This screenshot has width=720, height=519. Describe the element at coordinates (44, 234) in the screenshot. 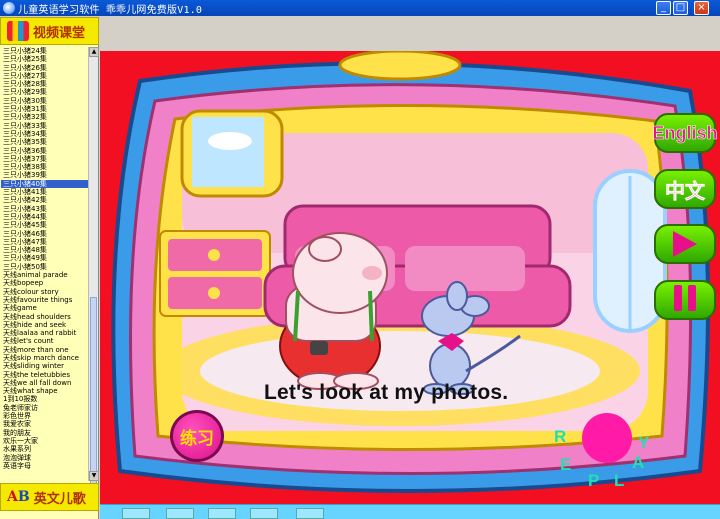

I see `list-item: 三只小猪46集` at that location.